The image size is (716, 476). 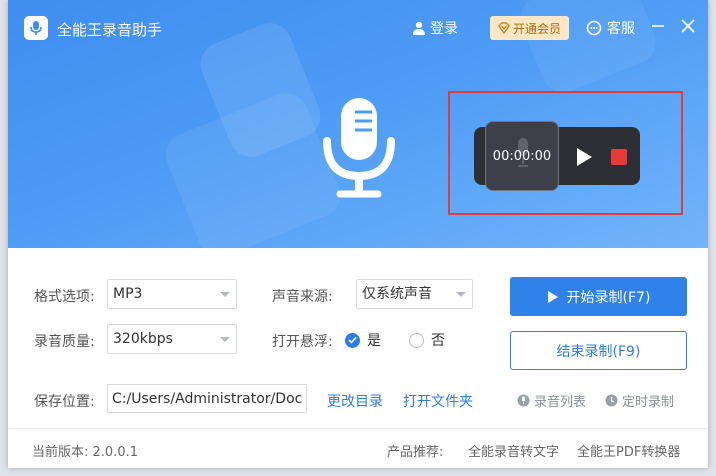 What do you see at coordinates (64, 402) in the screenshot?
I see `save-label: 保存位置:` at bounding box center [64, 402].